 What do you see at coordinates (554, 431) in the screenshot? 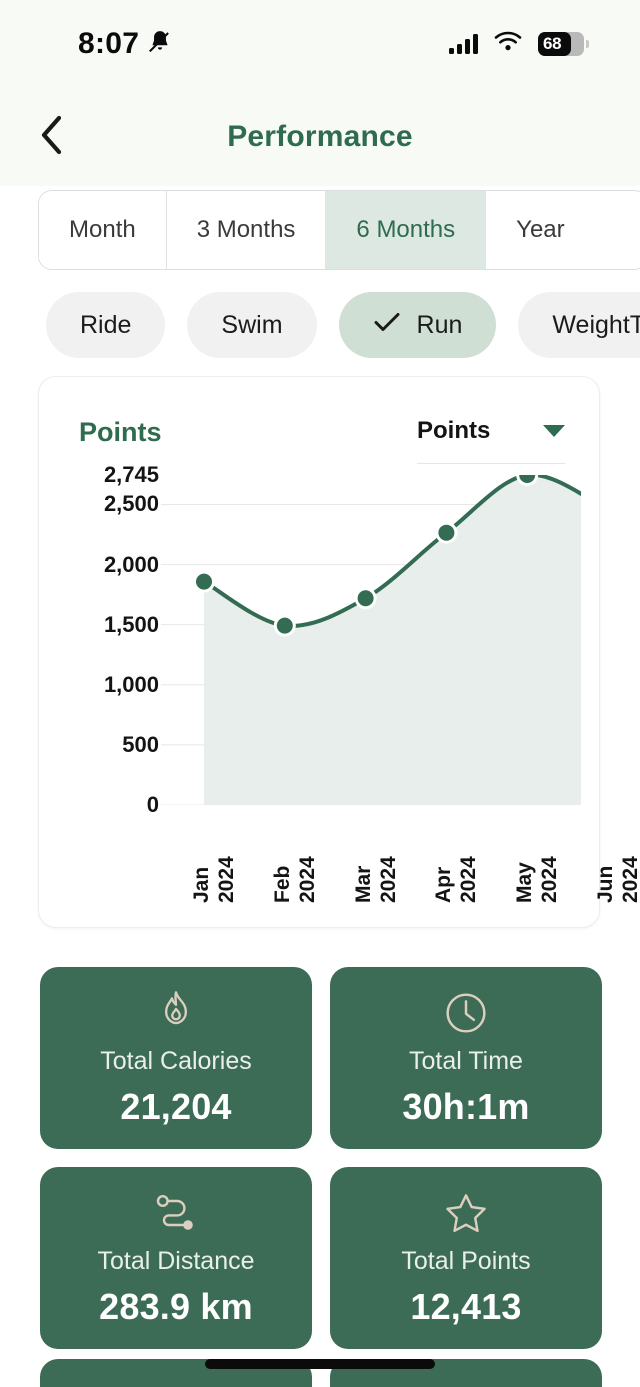
I see `chevron-down-icon` at bounding box center [554, 431].